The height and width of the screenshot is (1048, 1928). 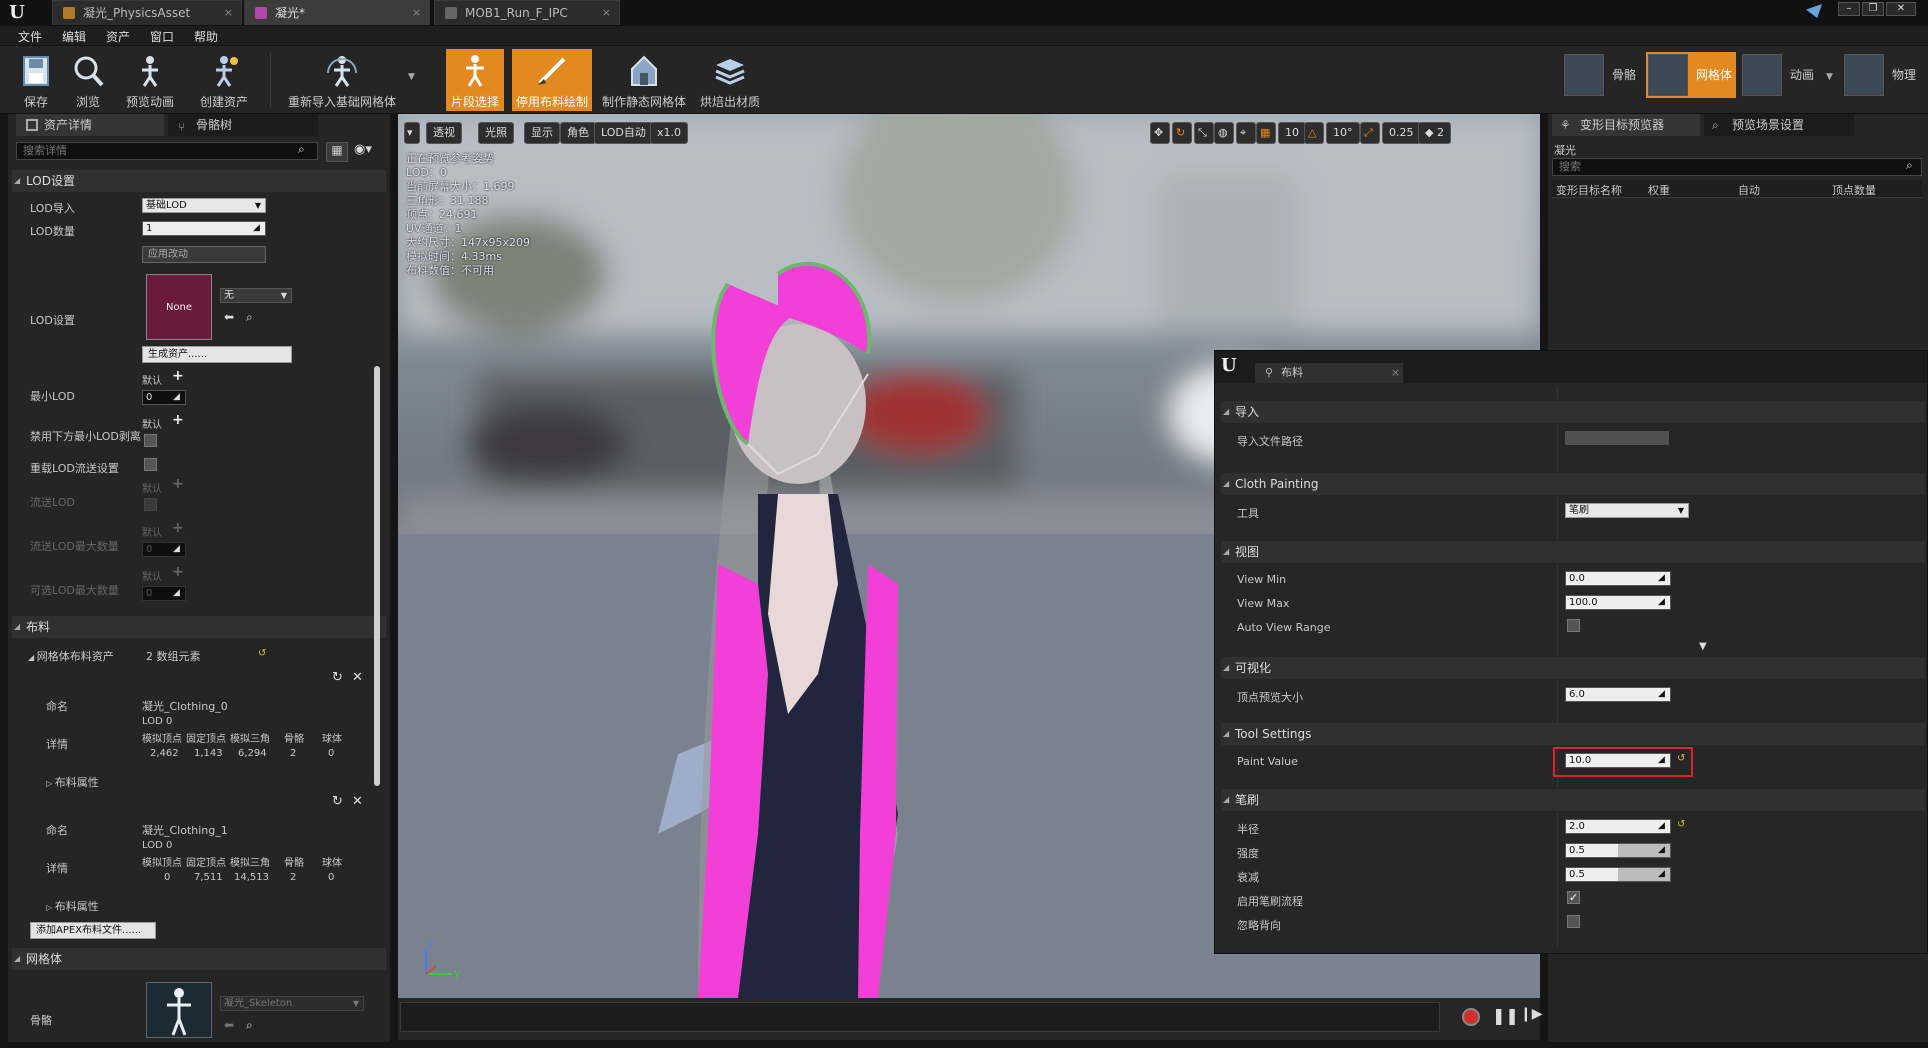 I want to click on section-cloth-painting: Cloth Painting, so click(x=1573, y=484).